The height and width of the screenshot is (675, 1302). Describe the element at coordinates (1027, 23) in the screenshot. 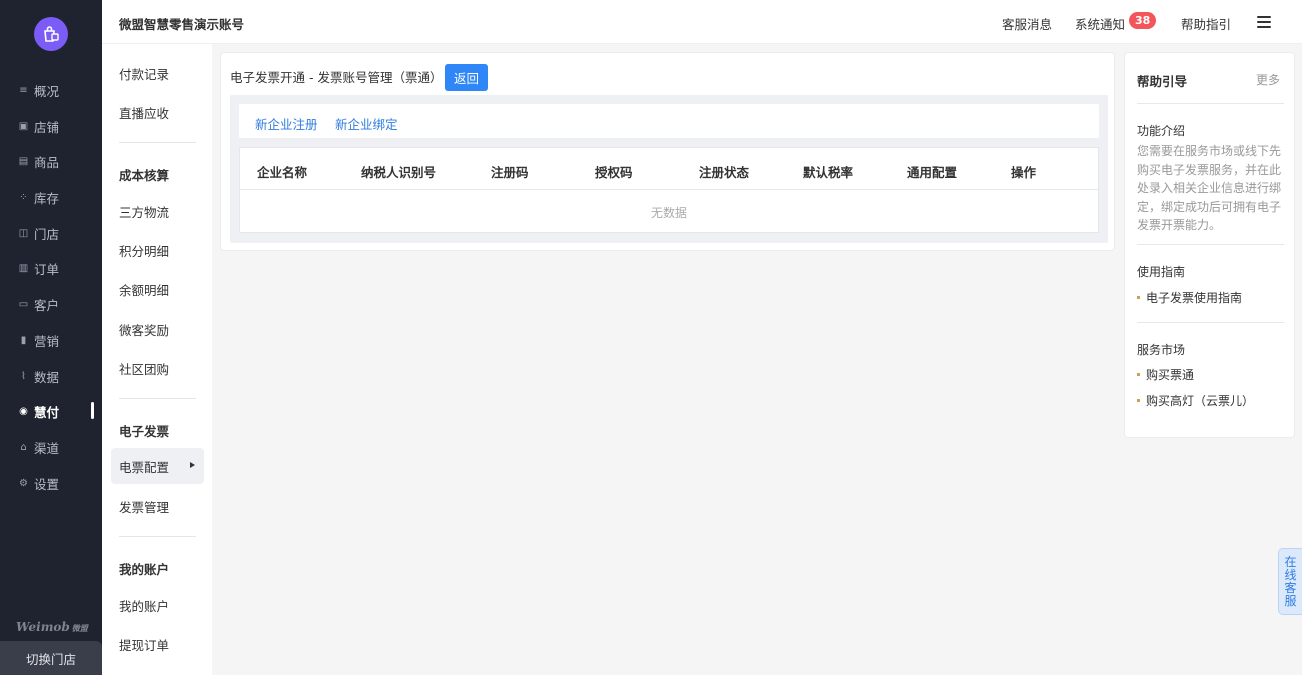

I see `service-message-link: 客服消息` at that location.